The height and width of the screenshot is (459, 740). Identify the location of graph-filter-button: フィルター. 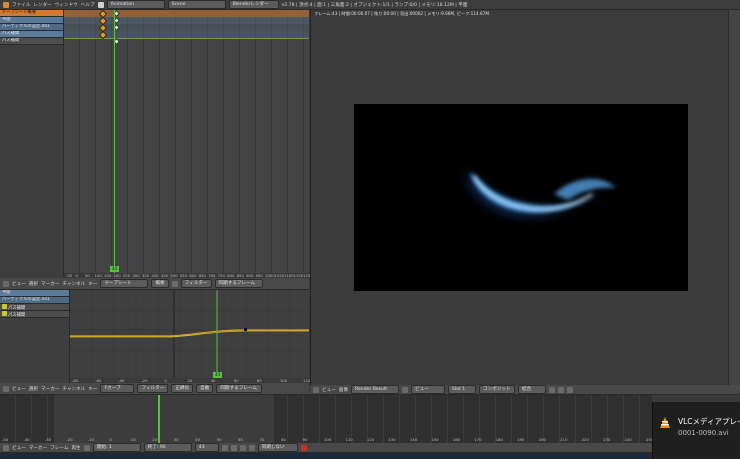
(153, 388).